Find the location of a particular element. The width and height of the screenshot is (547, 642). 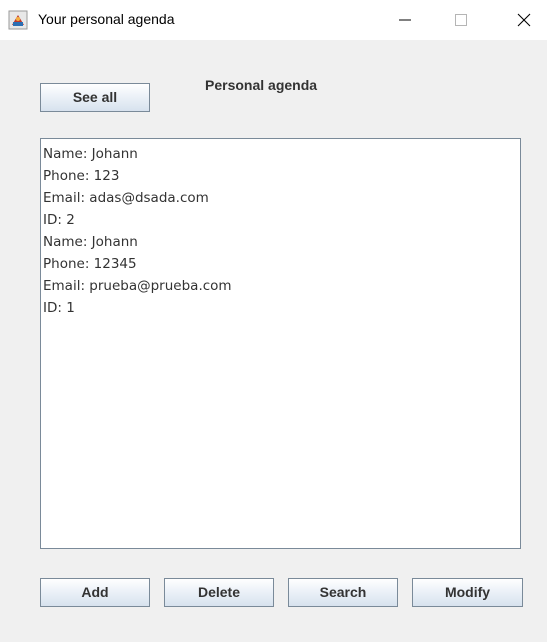

output-line: Phone: 12345 is located at coordinates (90, 264).